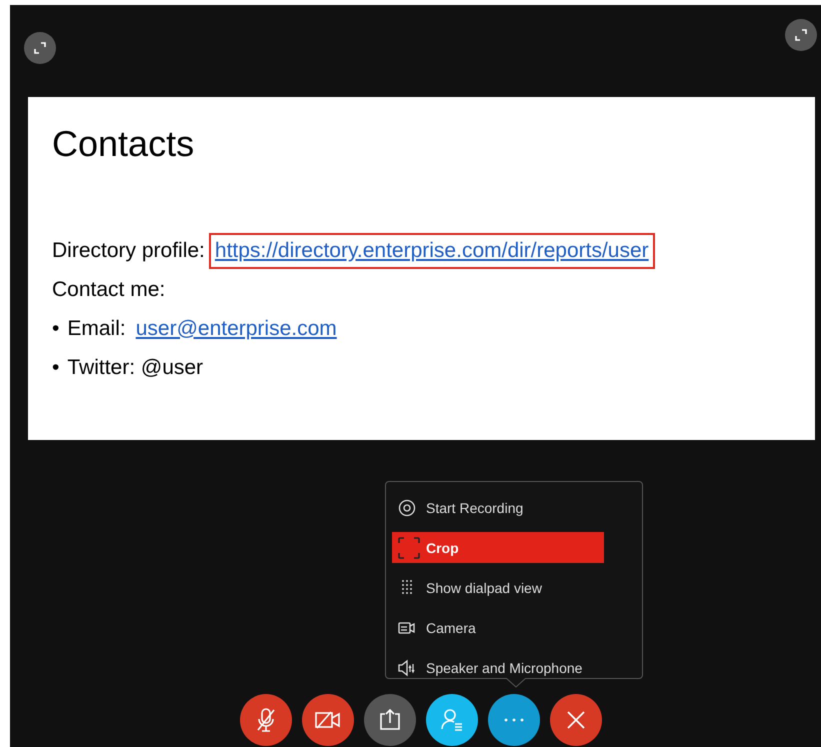 This screenshot has width=821, height=747. I want to click on menu-item: Start Recording, so click(498, 508).